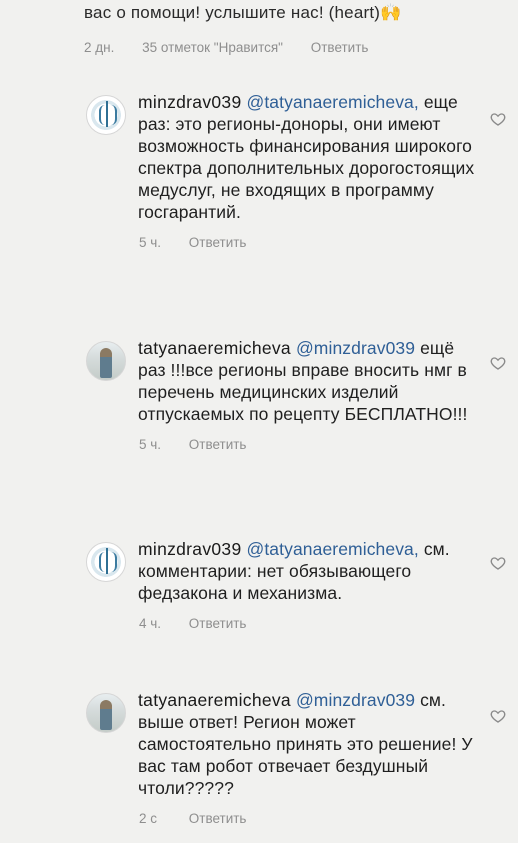  Describe the element at coordinates (308, 623) in the screenshot. I see `comment-meta: 4 ч. Ответить` at that location.